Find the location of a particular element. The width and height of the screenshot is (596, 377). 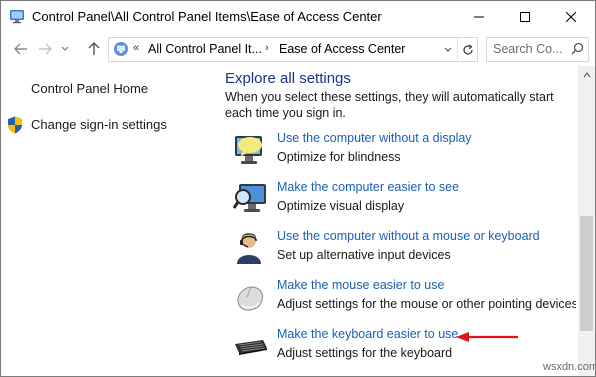

forward-button is located at coordinates (45, 49).